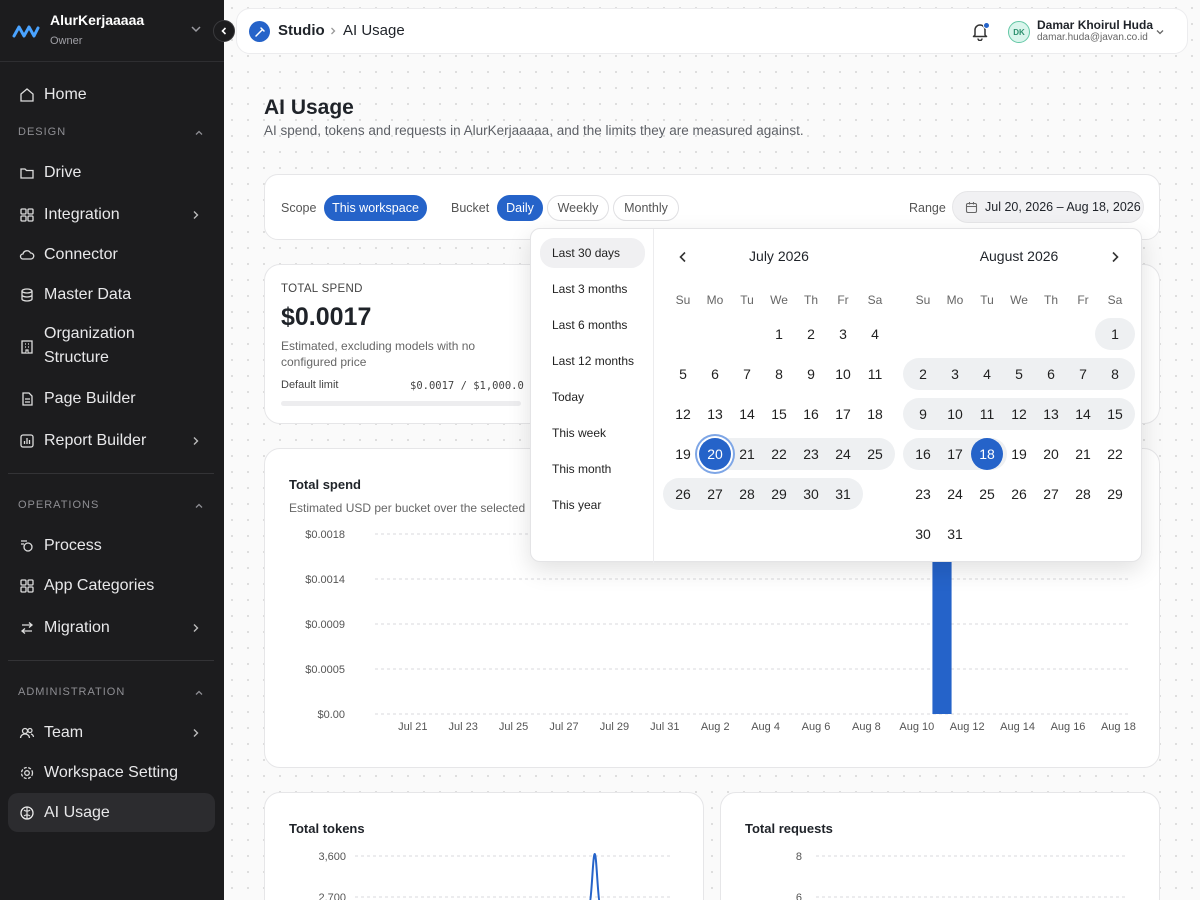 The height and width of the screenshot is (900, 1200). Describe the element at coordinates (987, 454) in the screenshot. I see `range-end-day: 18` at that location.